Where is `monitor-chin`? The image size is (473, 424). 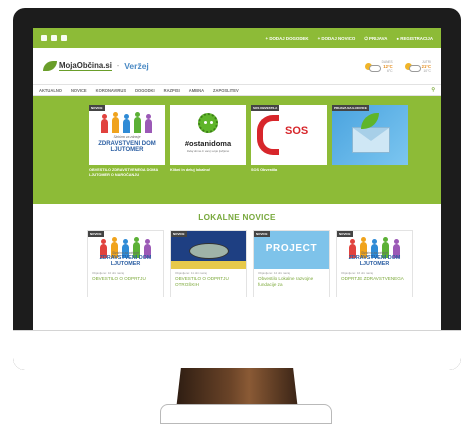 monitor-chin is located at coordinates (237, 350).